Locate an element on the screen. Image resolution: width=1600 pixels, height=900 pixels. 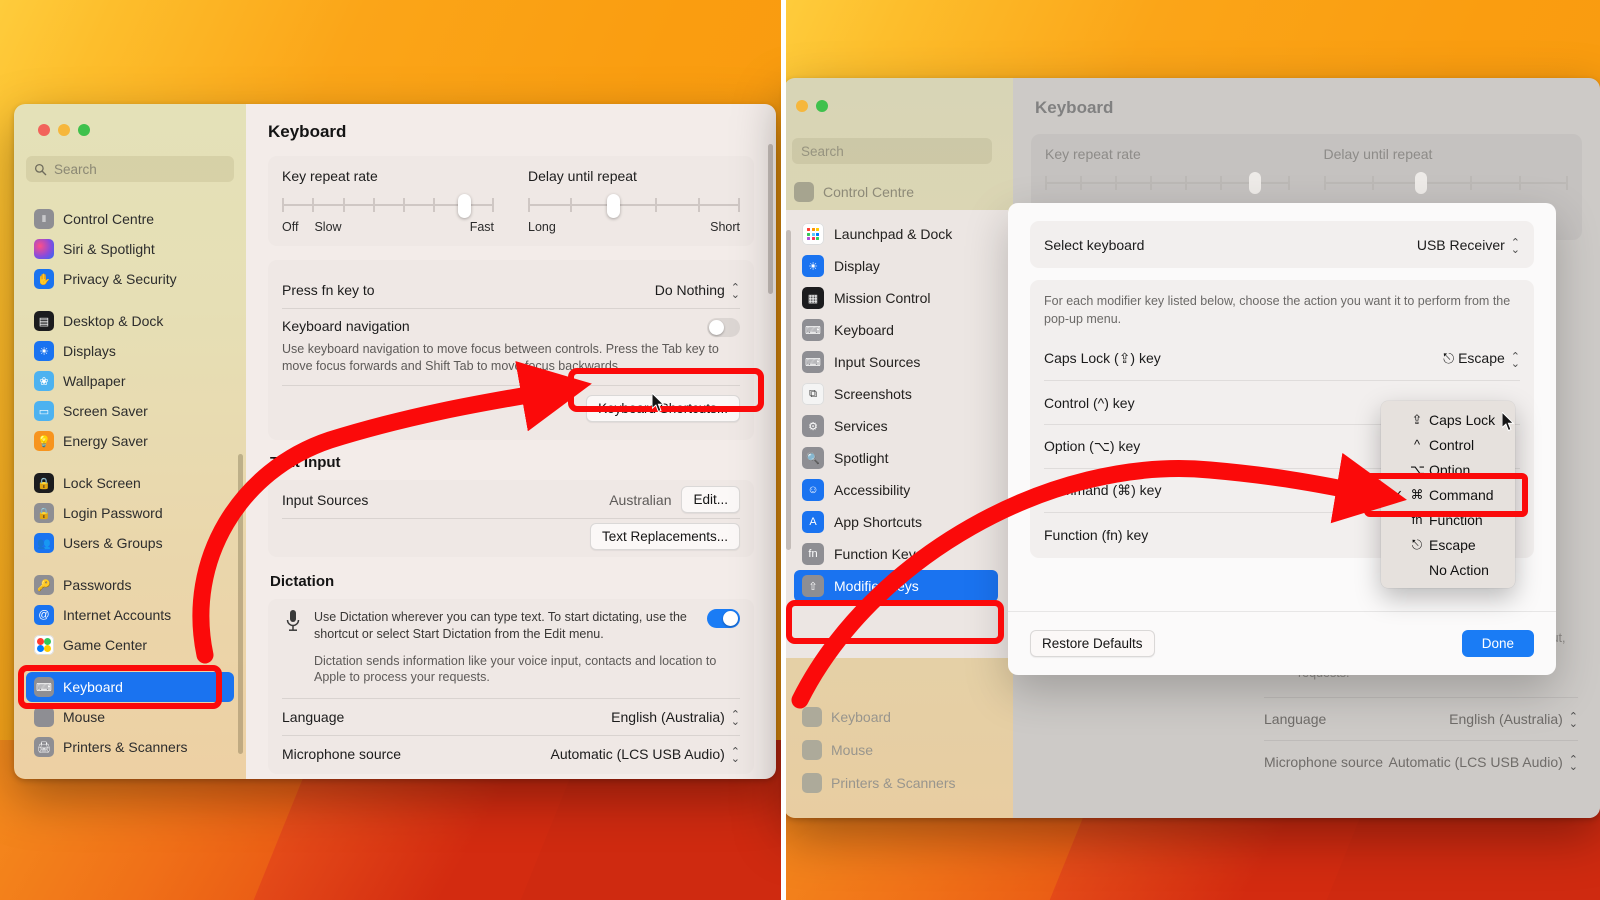
content-scrollbar is located at coordinates (770, 219).